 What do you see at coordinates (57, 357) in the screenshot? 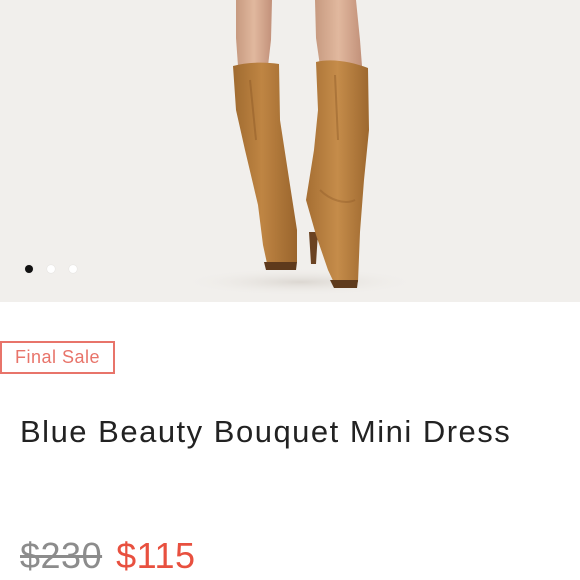
I see `final-sale-badge: Final Sale` at bounding box center [57, 357].